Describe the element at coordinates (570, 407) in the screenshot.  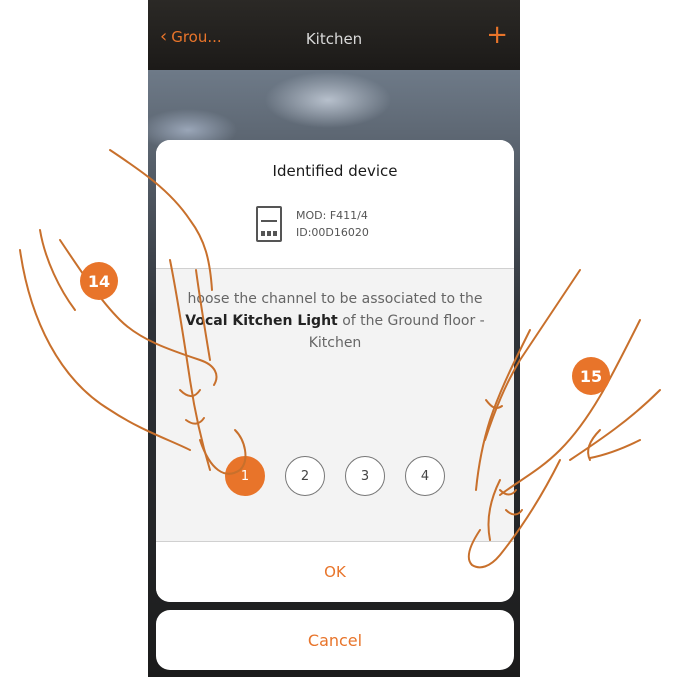
I see `right-hand-outline` at that location.